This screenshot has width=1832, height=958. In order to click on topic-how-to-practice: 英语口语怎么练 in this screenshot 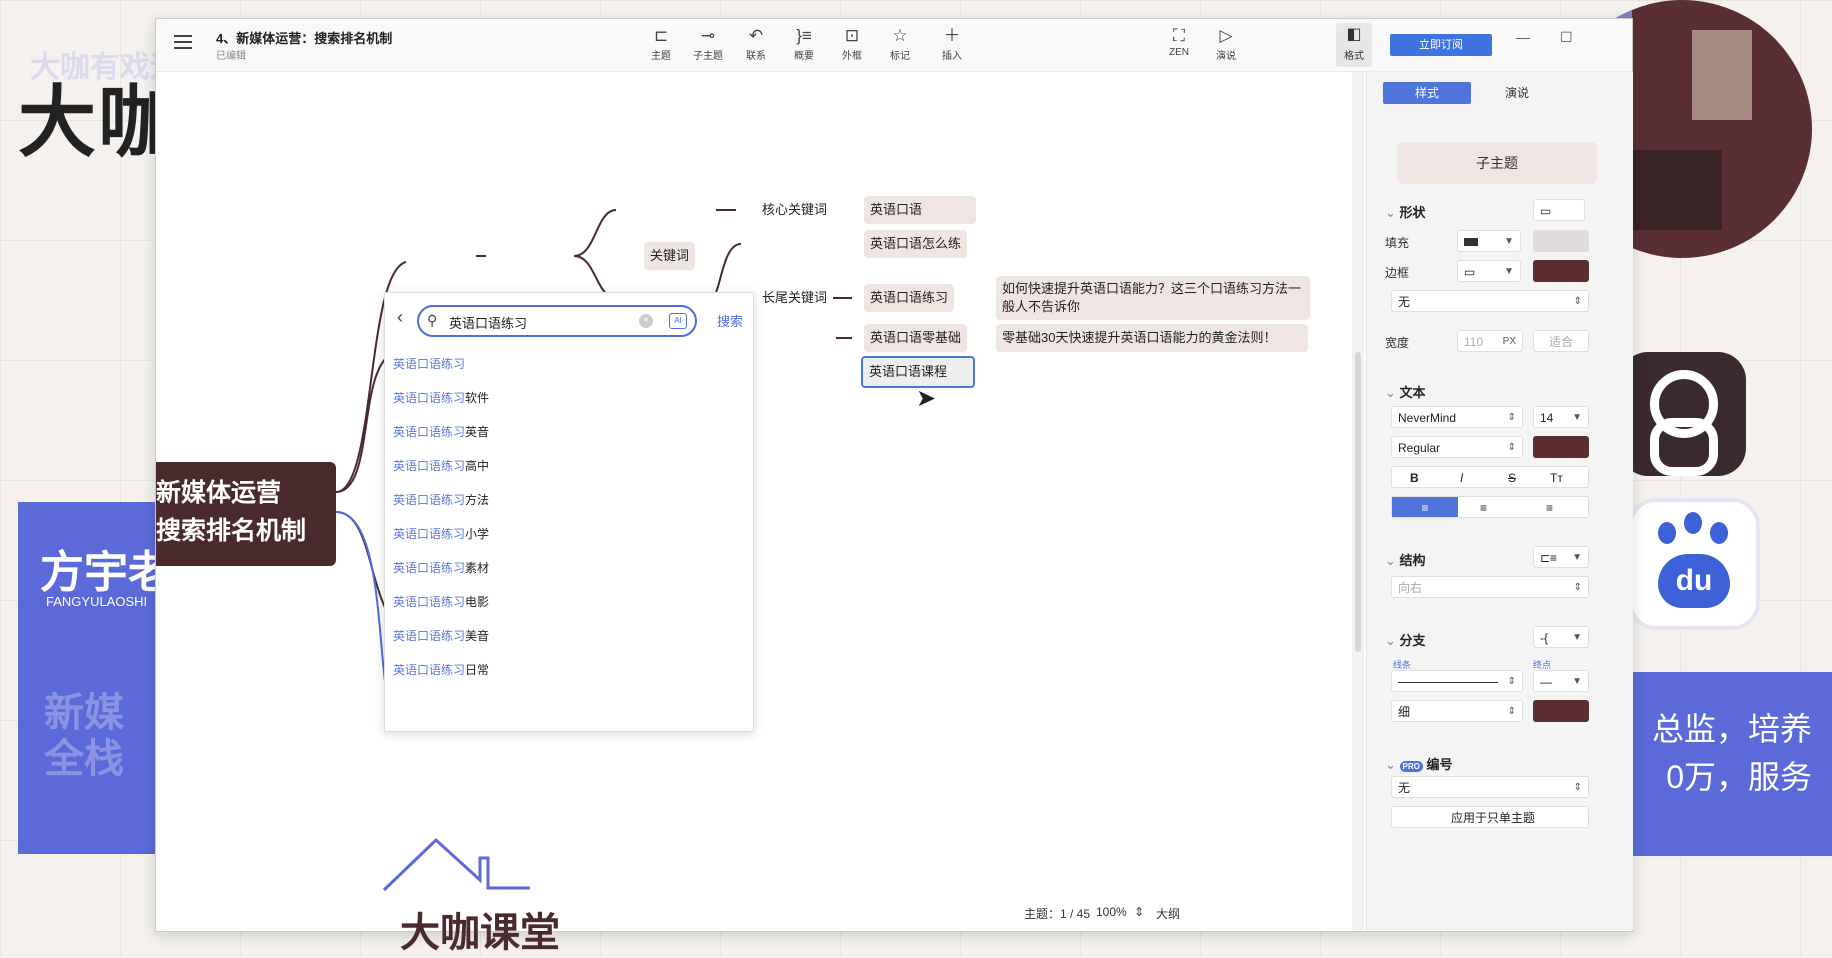, I will do `click(916, 244)`.